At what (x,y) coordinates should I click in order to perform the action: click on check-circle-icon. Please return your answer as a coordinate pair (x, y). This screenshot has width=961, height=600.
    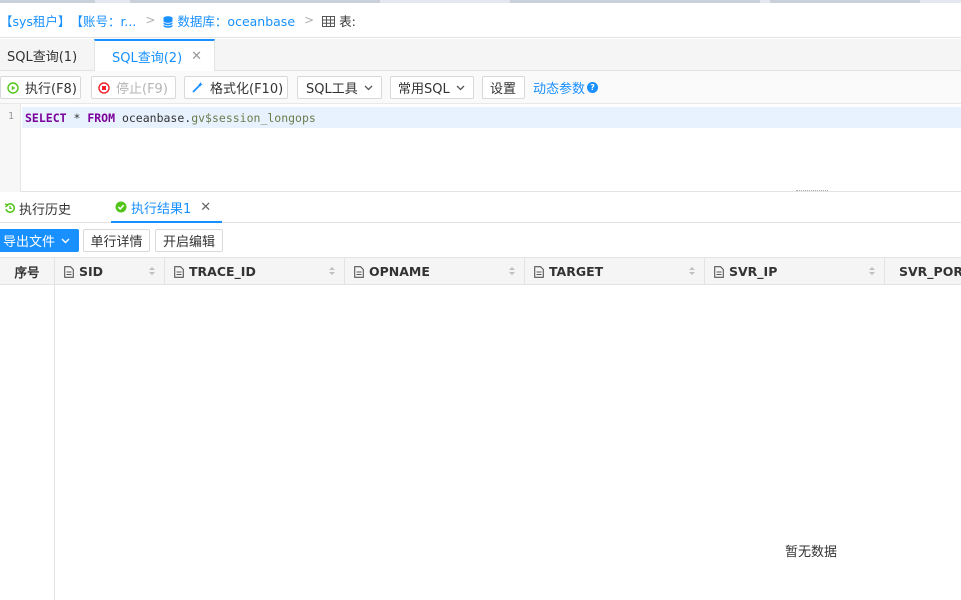
    Looking at the image, I should click on (121, 207).